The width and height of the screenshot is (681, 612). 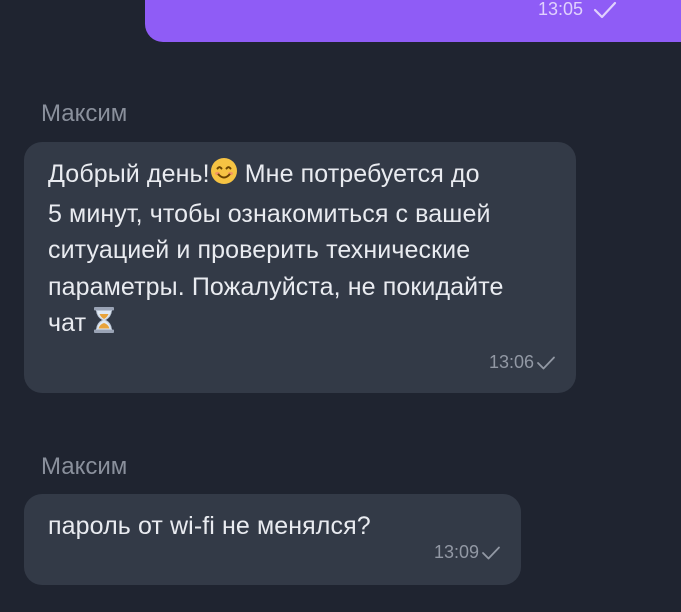 I want to click on incoming-message-bubble: пароль от wi-fi не менялся? 13:09, so click(x=272, y=539).